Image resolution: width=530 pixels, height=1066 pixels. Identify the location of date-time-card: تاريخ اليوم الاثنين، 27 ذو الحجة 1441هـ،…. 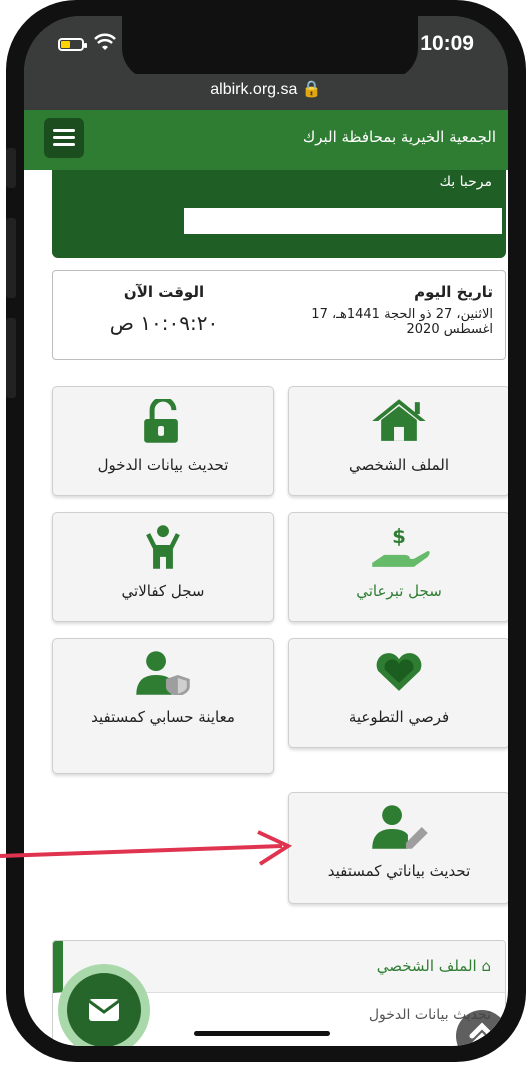
(279, 315).